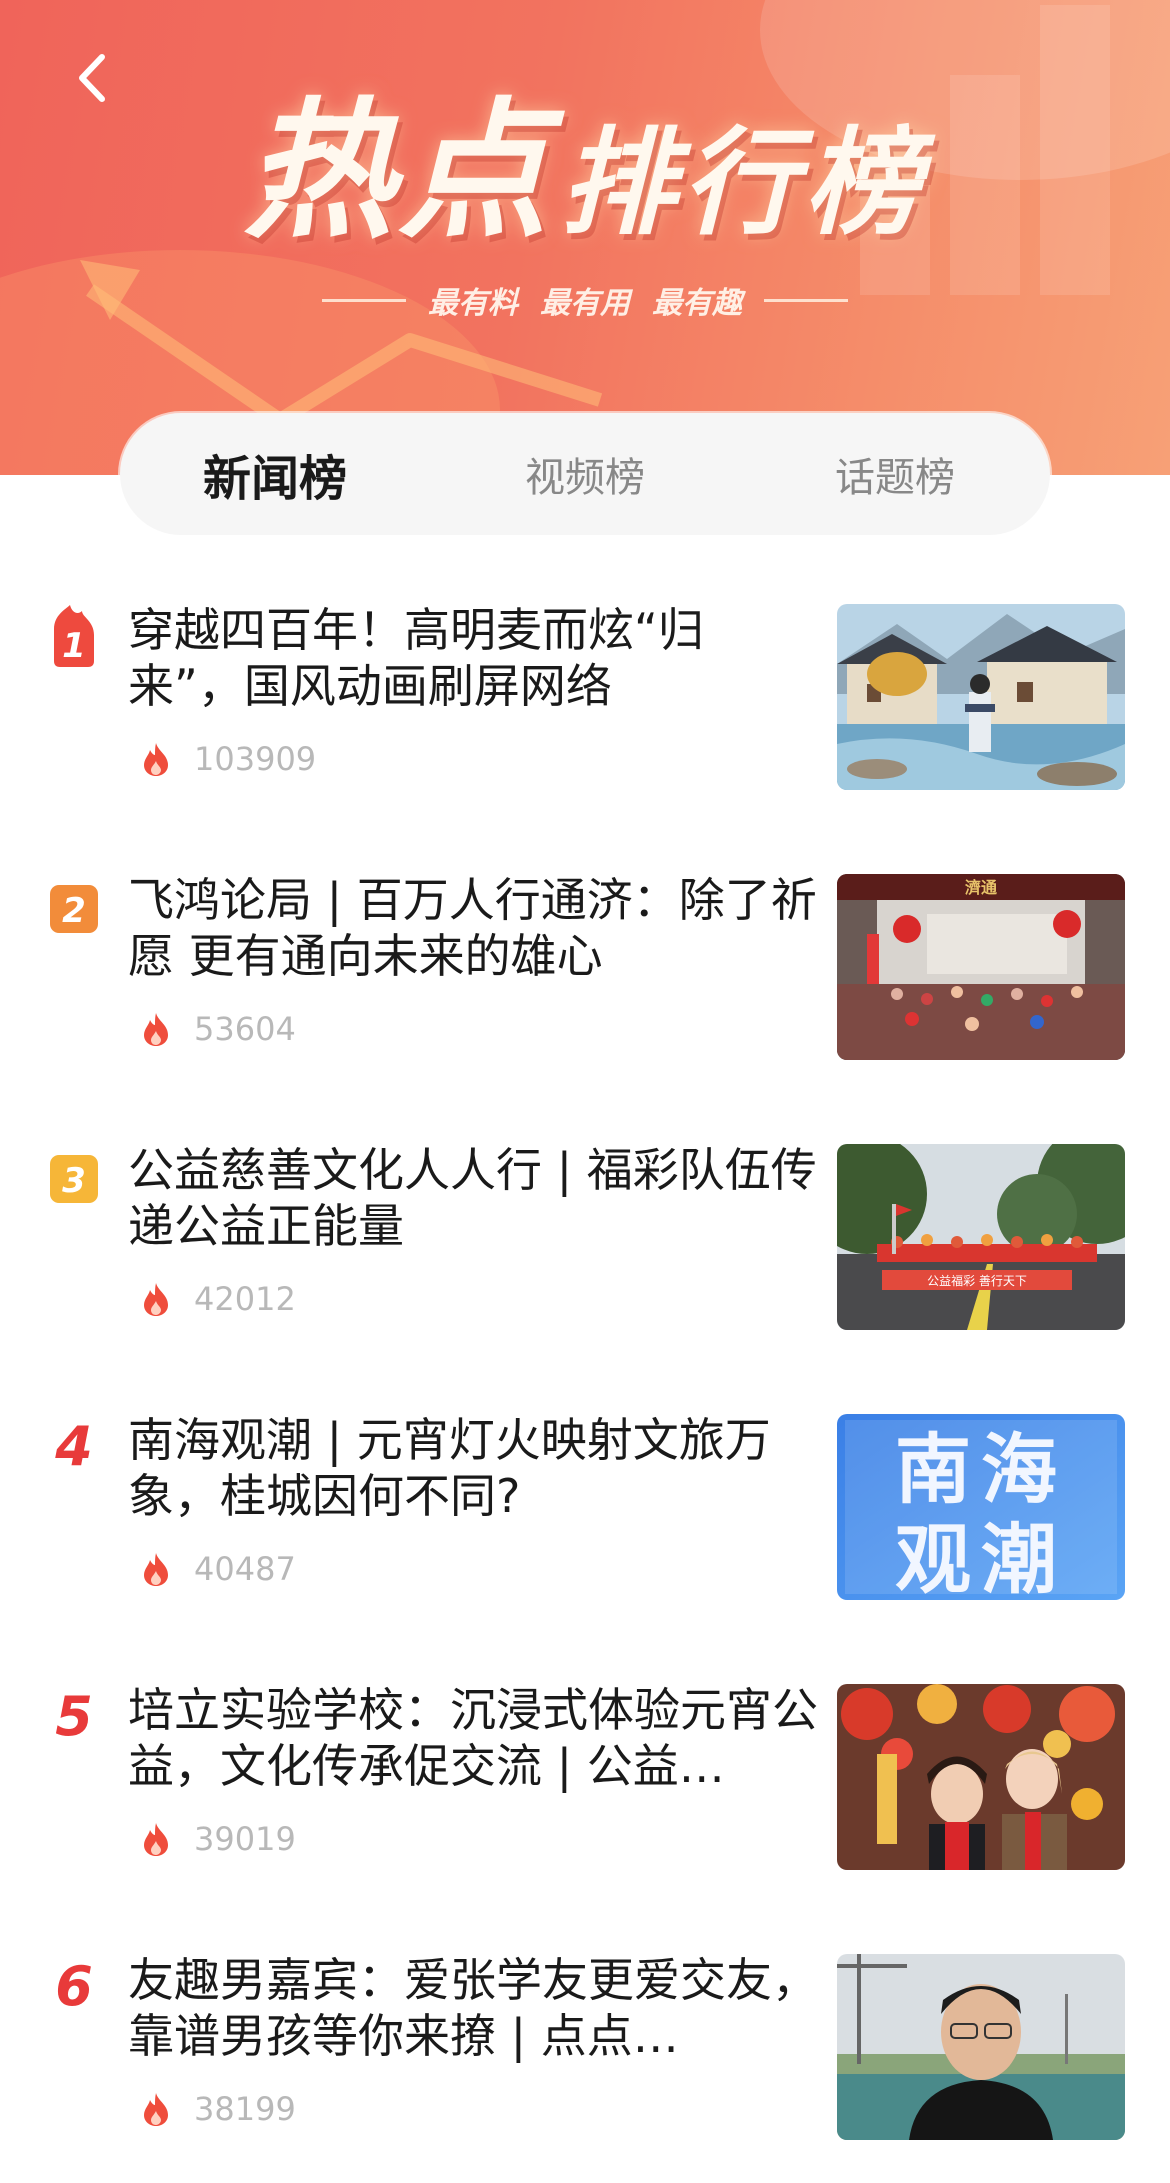 The width and height of the screenshot is (1170, 2183). I want to click on list-item: 6 友趣男嘉宾：爱张学友更爱交友，靠谱男孩等你来撩 | 点点… 38199, so click(585, 2061).